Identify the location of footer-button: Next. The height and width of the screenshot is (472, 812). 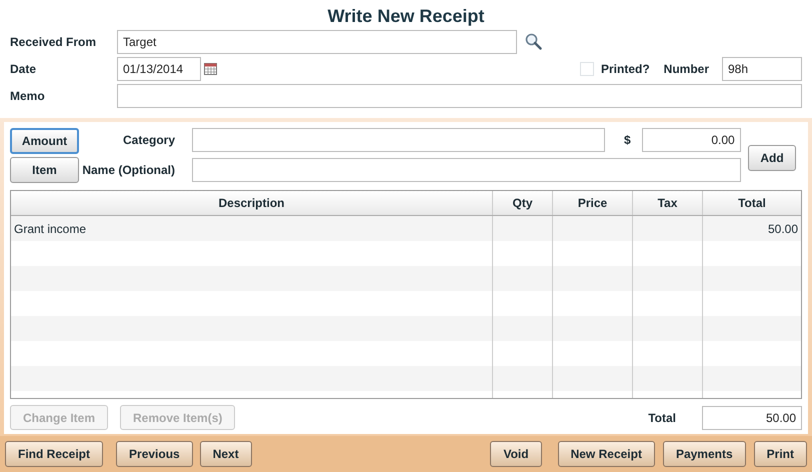
(226, 454).